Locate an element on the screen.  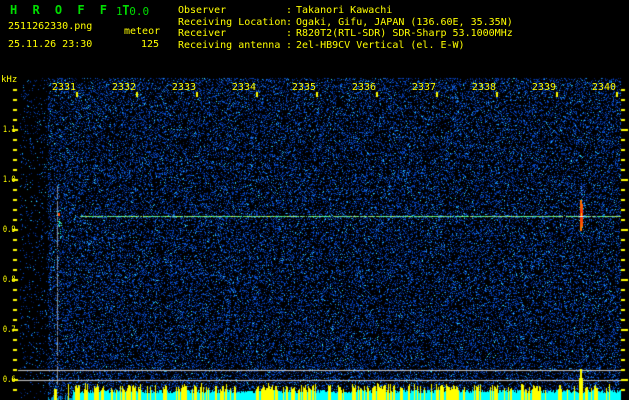
info-value: R820T2(RTL-SDR) SDR-Sharp 53.1000MHz is located at coordinates (404, 33).